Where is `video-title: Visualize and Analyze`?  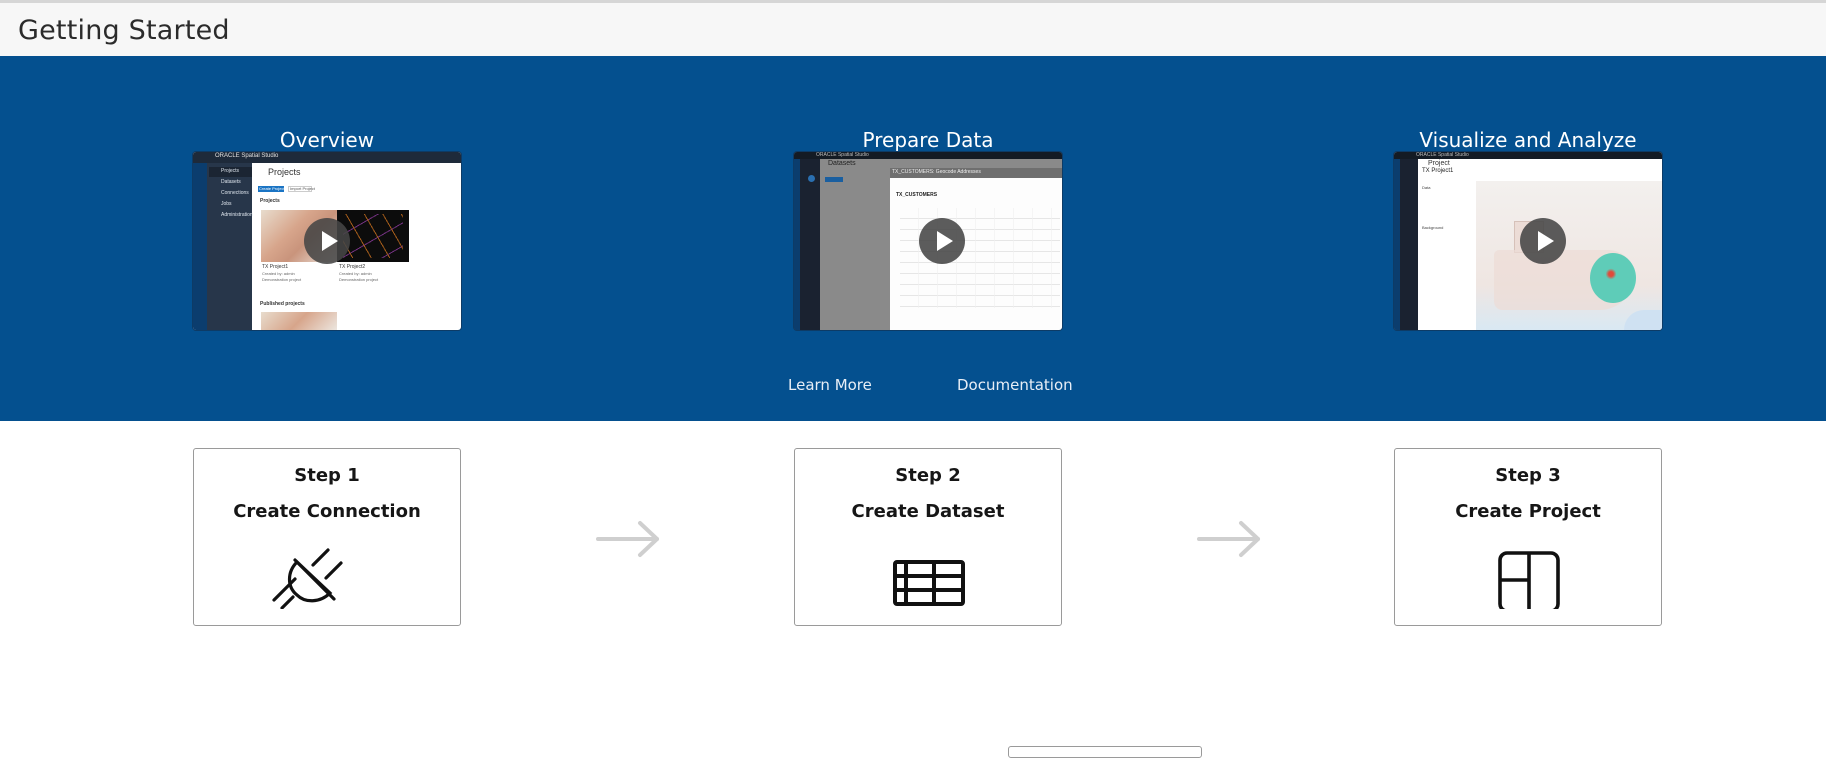
video-title: Visualize and Analyze is located at coordinates (1528, 140).